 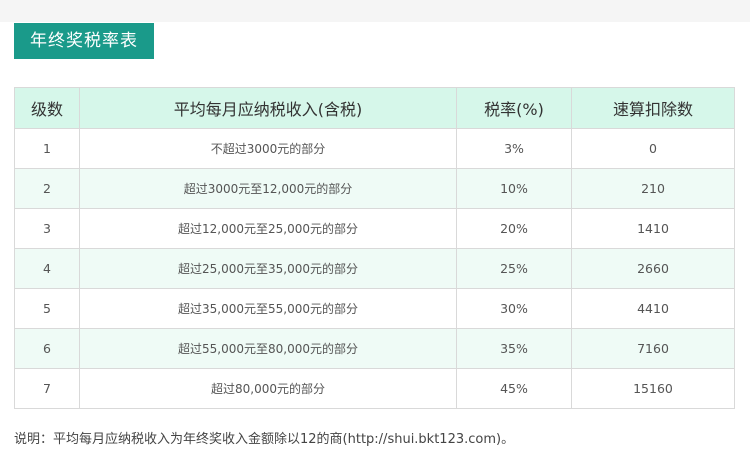 I want to click on table-row: 3 超过12,000元至25,000元的部分 20% 1410, so click(x=374, y=228).